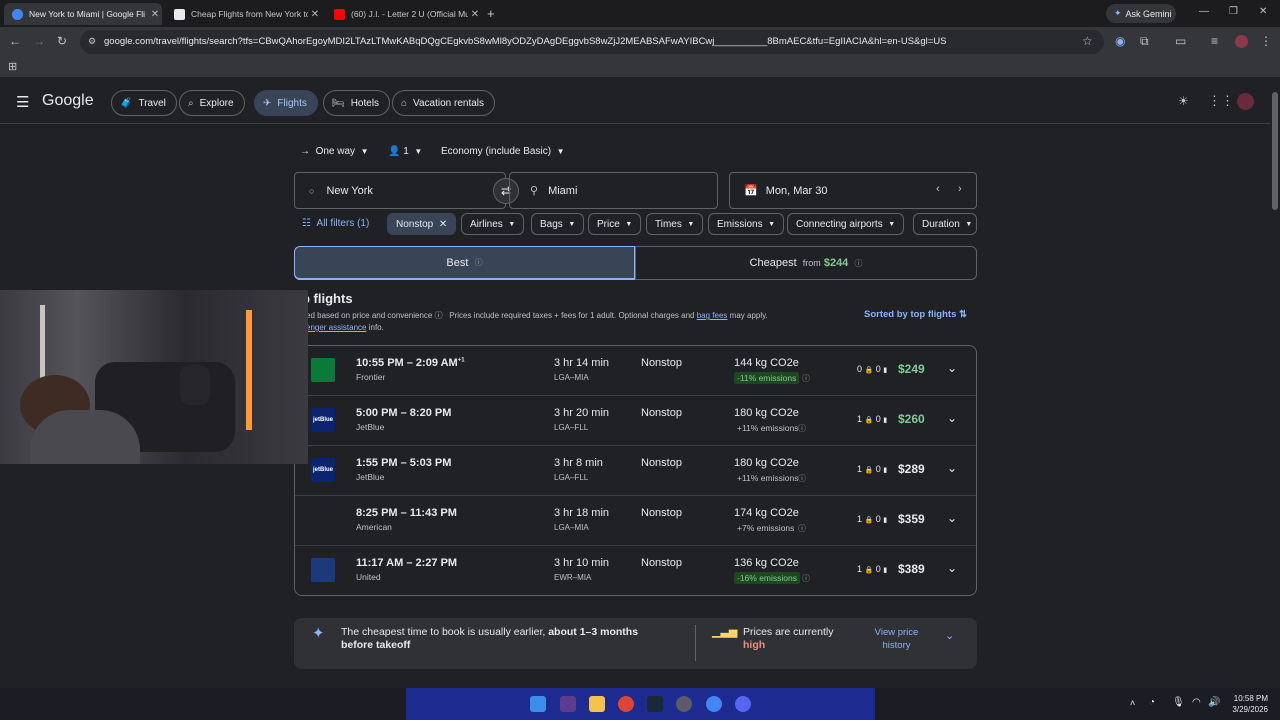 The width and height of the screenshot is (1280, 720). What do you see at coordinates (39, 41) in the screenshot?
I see `forward-icon: →` at bounding box center [39, 41].